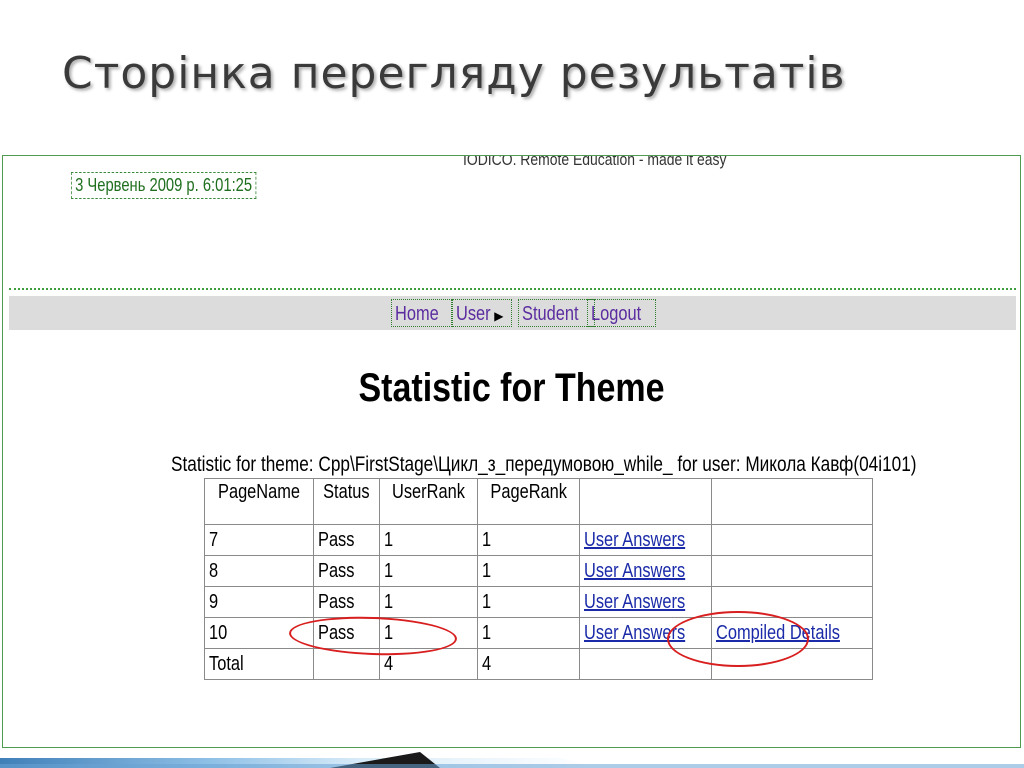  Describe the element at coordinates (595, 162) in the screenshot. I see `app-banner: IODICO. Remote Education - made it easy` at that location.